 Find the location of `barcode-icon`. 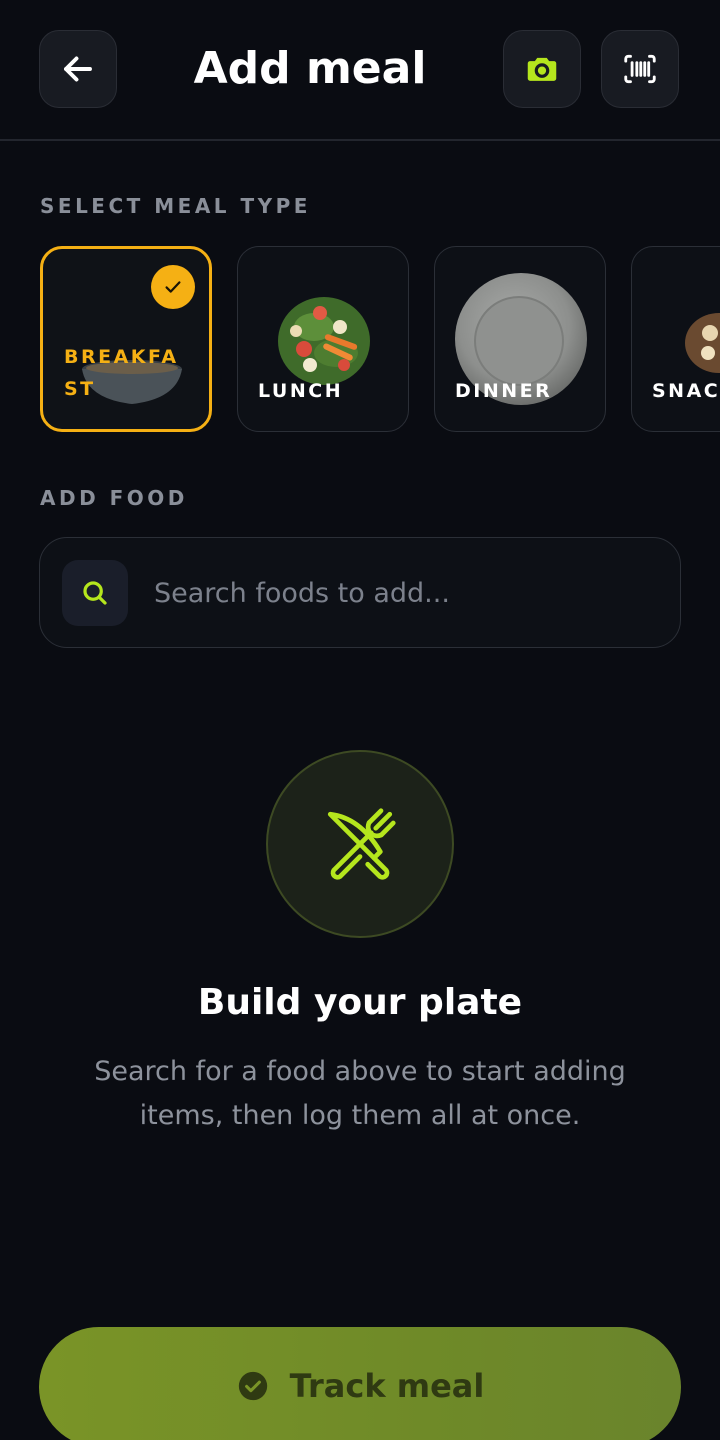

barcode-icon is located at coordinates (640, 69).